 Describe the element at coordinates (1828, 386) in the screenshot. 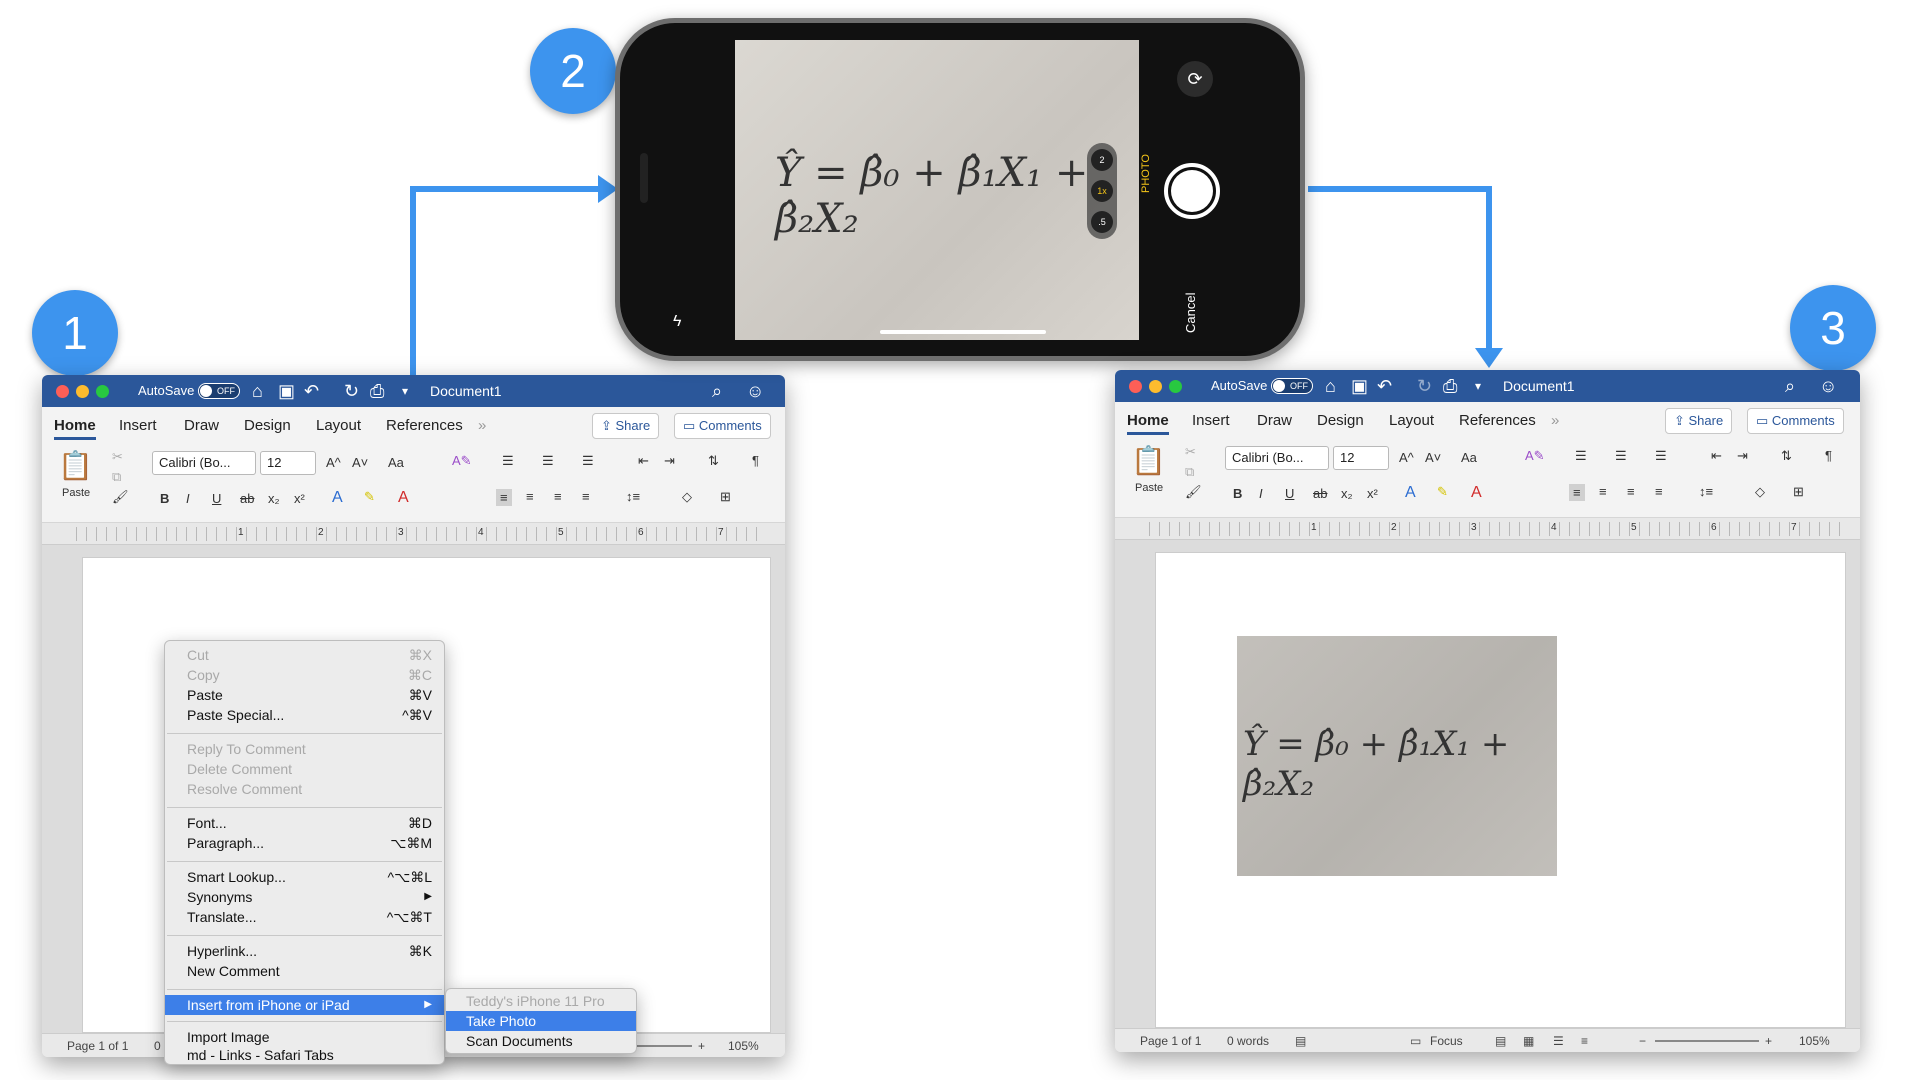

I see `feedback-smiley-icon: ☺` at that location.